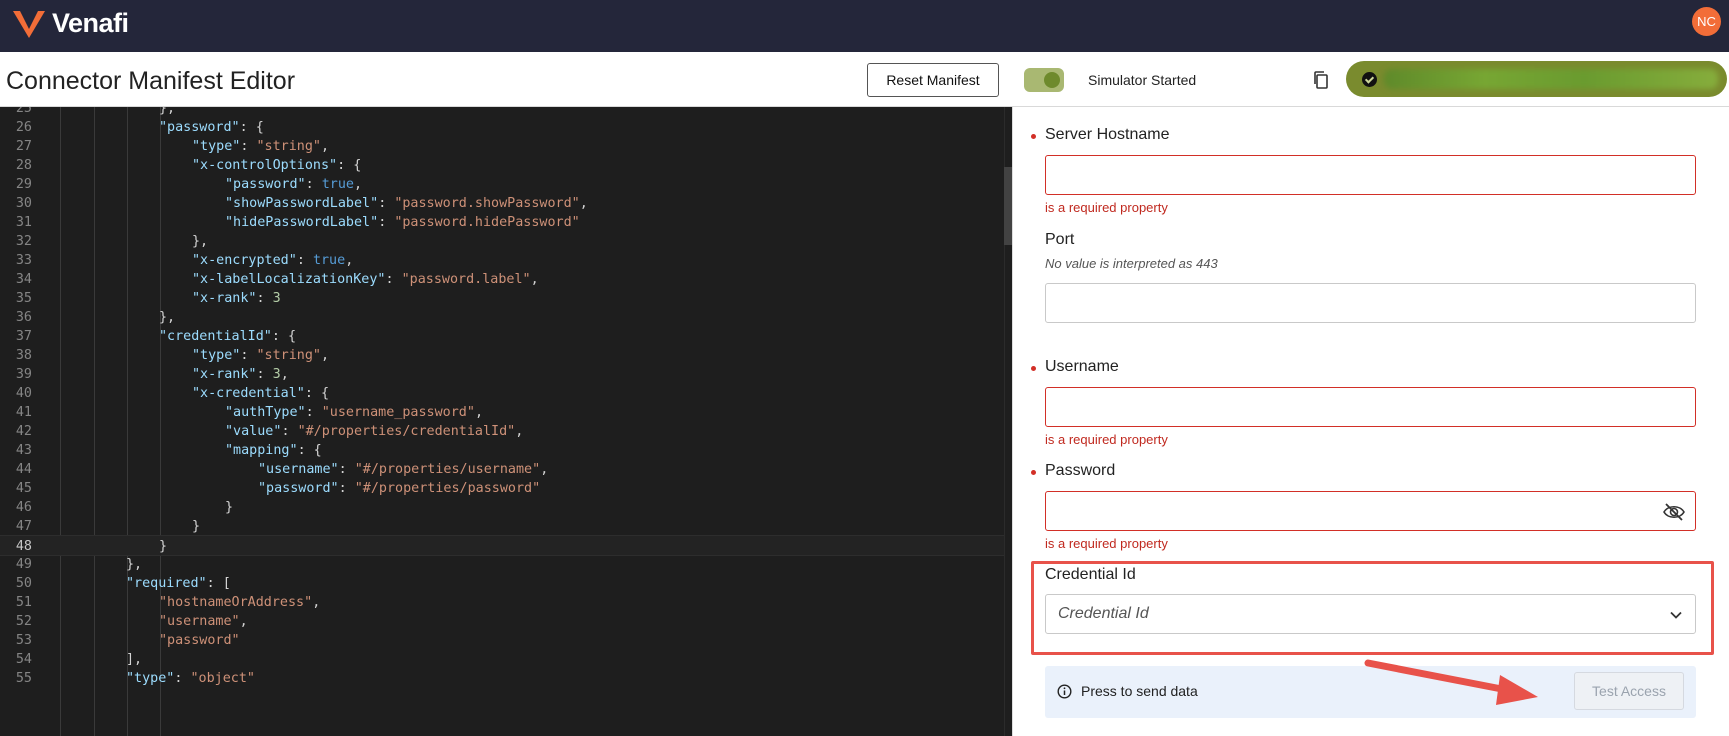 This screenshot has height=736, width=1729. What do you see at coordinates (1131, 263) in the screenshot?
I see `port-hint: No value is interpreted as 443` at bounding box center [1131, 263].